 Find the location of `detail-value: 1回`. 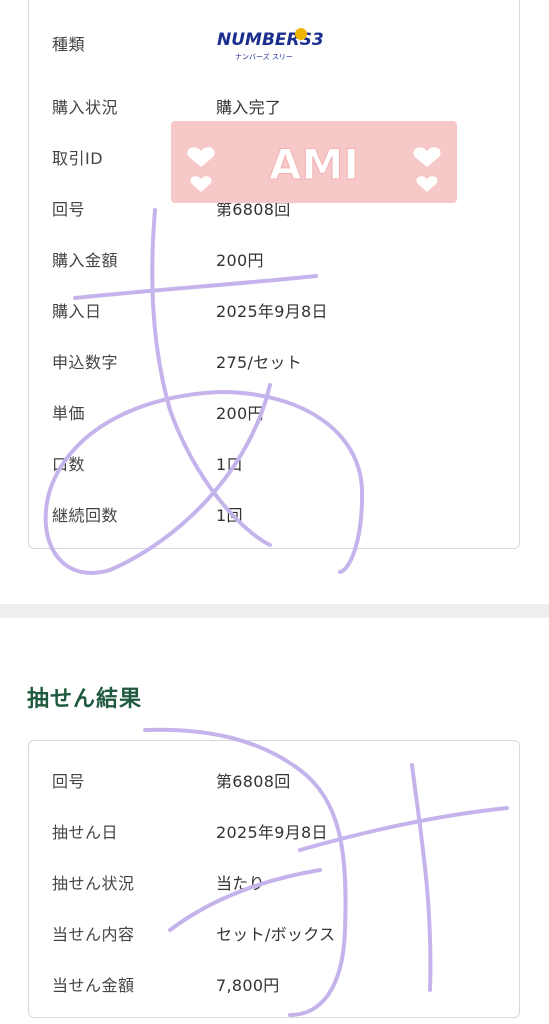

detail-value: 1回 is located at coordinates (229, 515).